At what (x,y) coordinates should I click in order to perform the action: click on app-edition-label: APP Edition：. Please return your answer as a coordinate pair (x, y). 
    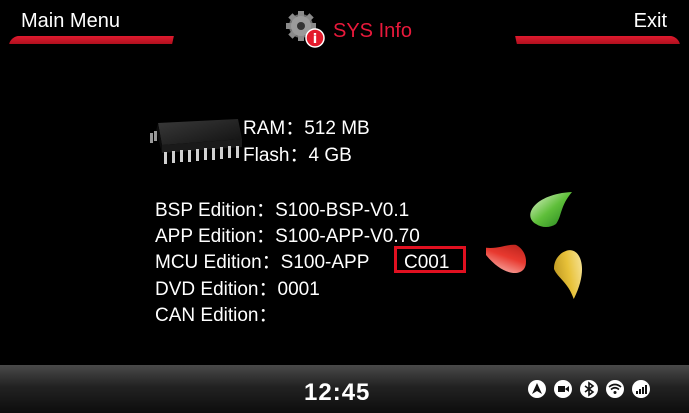
    Looking at the image, I should click on (215, 236).